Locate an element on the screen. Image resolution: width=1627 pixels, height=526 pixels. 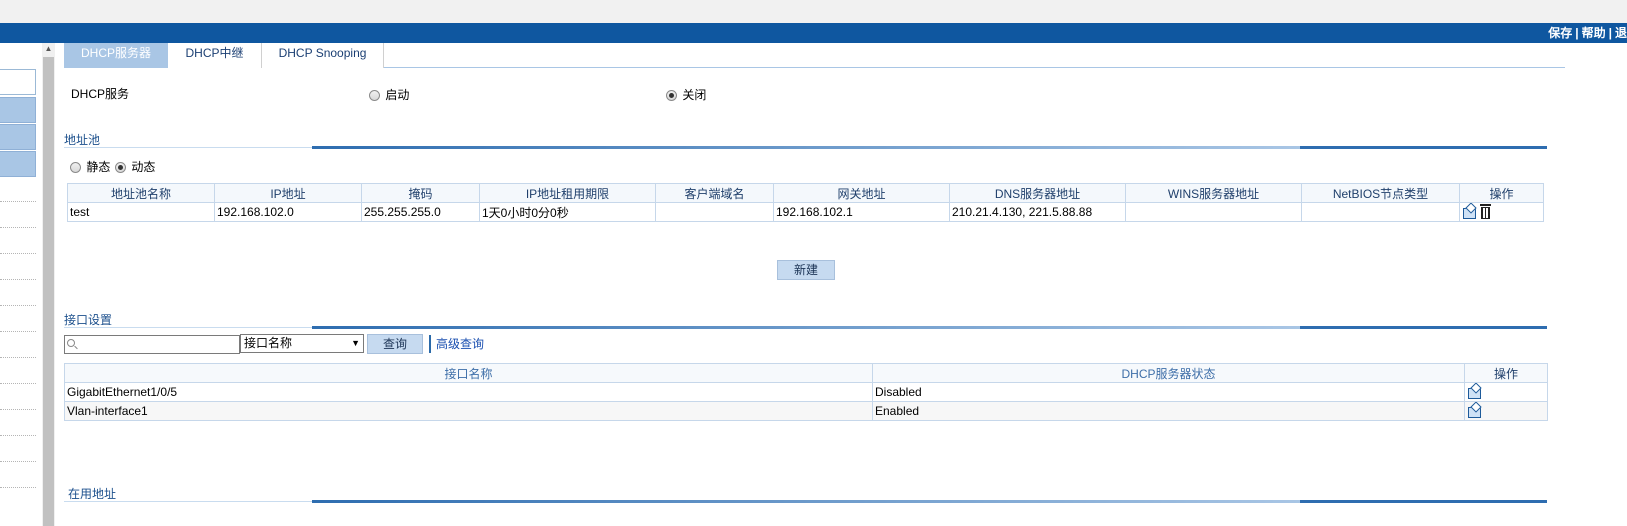
column-header: 地址池名称 is located at coordinates (141, 193).